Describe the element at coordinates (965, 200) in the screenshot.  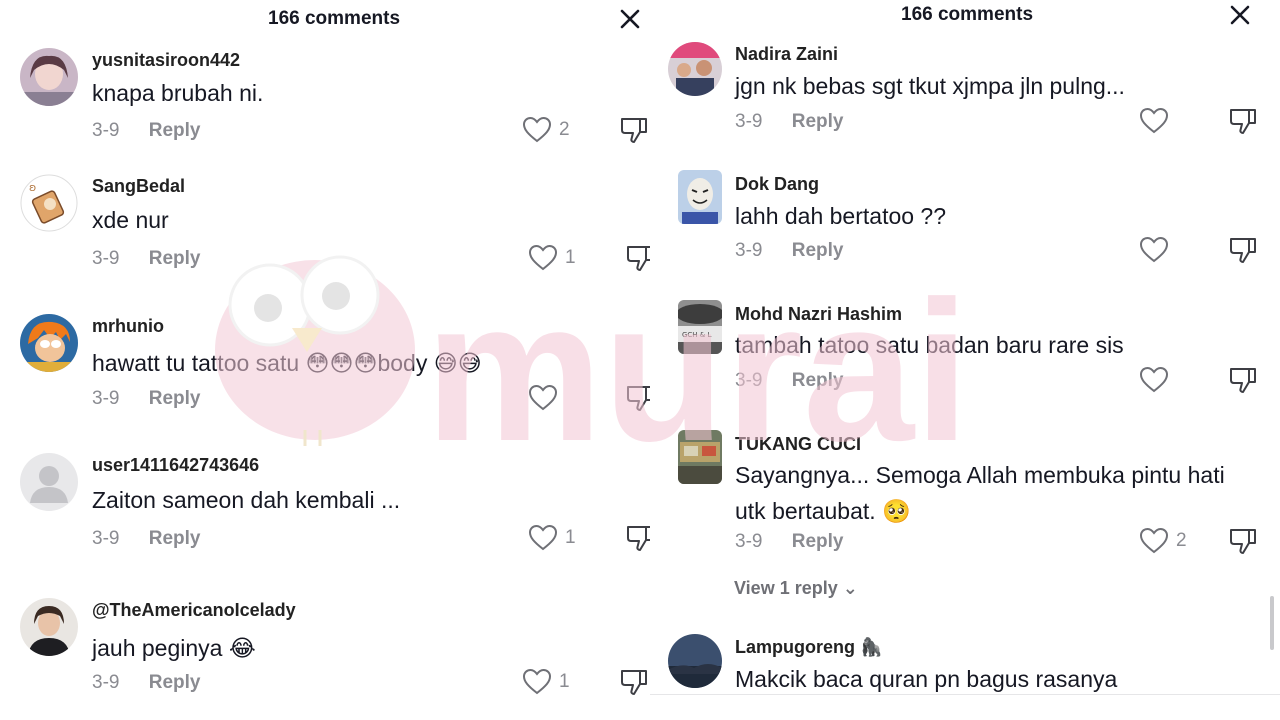
I see `comment-item: Dok Dang lahh dah bertatoo ?? 3-9 Reply` at that location.